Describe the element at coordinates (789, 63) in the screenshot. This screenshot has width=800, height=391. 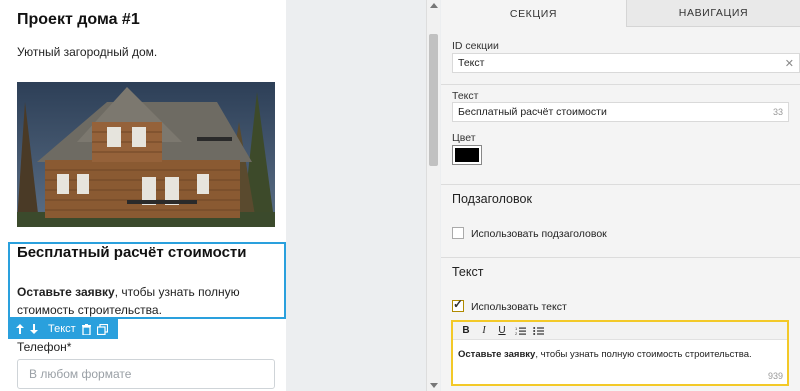
I see `clear-icon: ✕` at that location.